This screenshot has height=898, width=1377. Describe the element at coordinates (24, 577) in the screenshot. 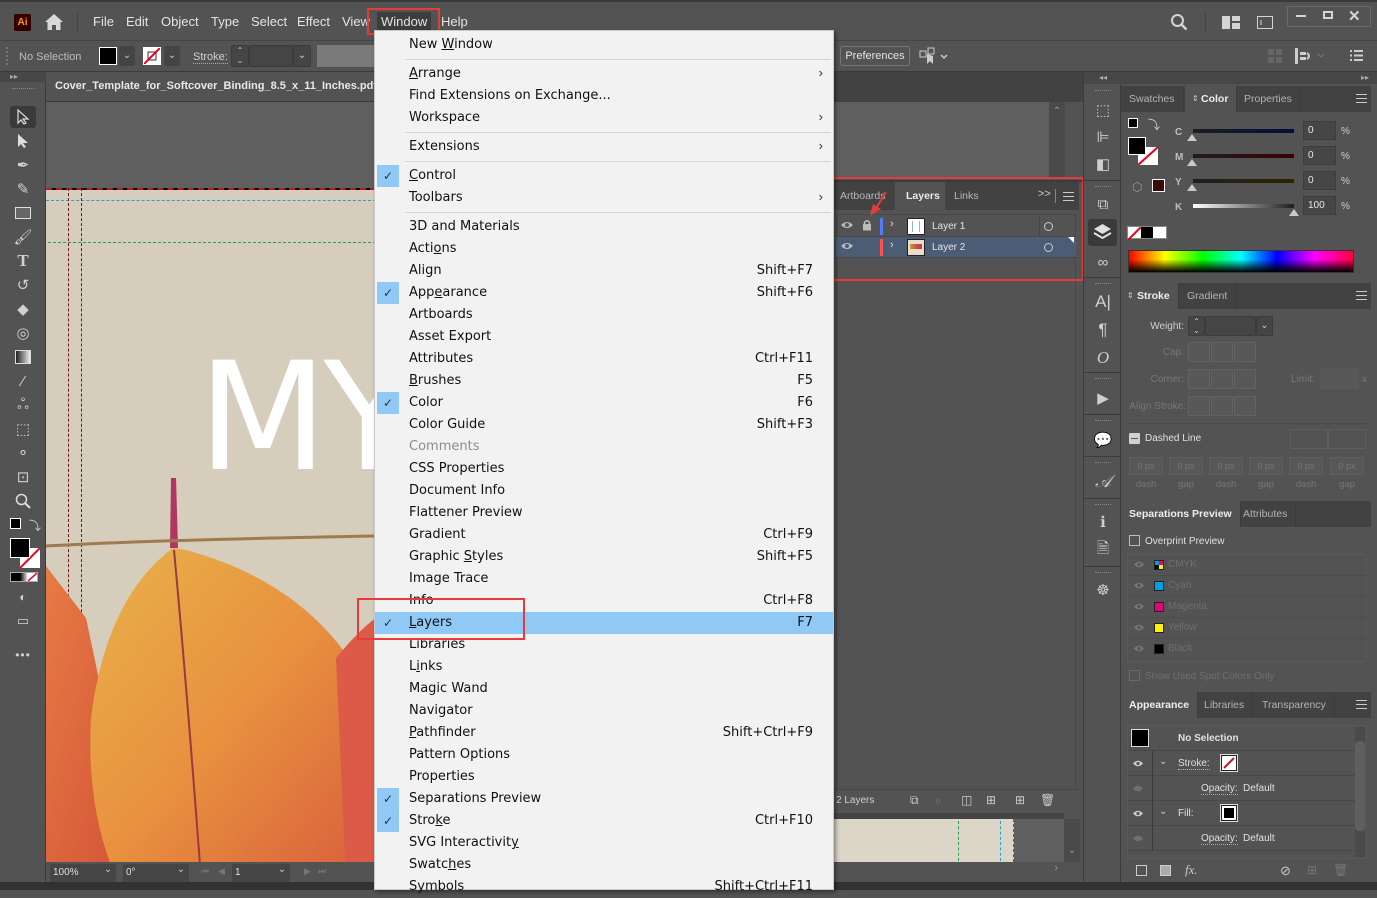

I see `color-mode-buttons` at that location.